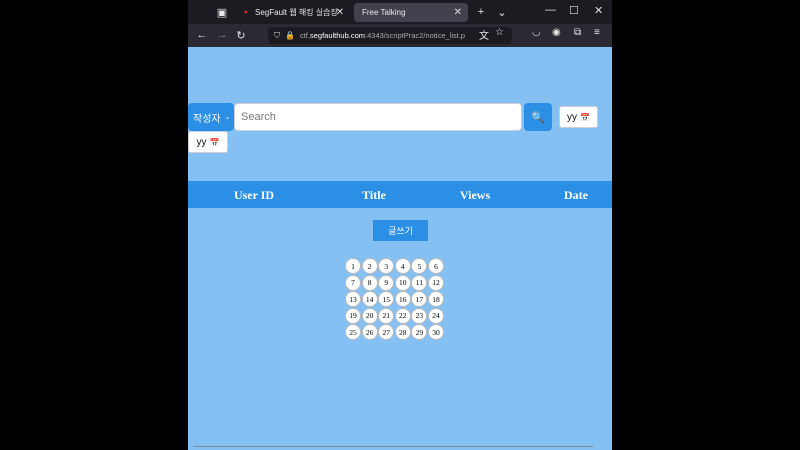 The width and height of the screenshot is (800, 450). What do you see at coordinates (436, 315) in the screenshot?
I see `page-link: 24` at bounding box center [436, 315].